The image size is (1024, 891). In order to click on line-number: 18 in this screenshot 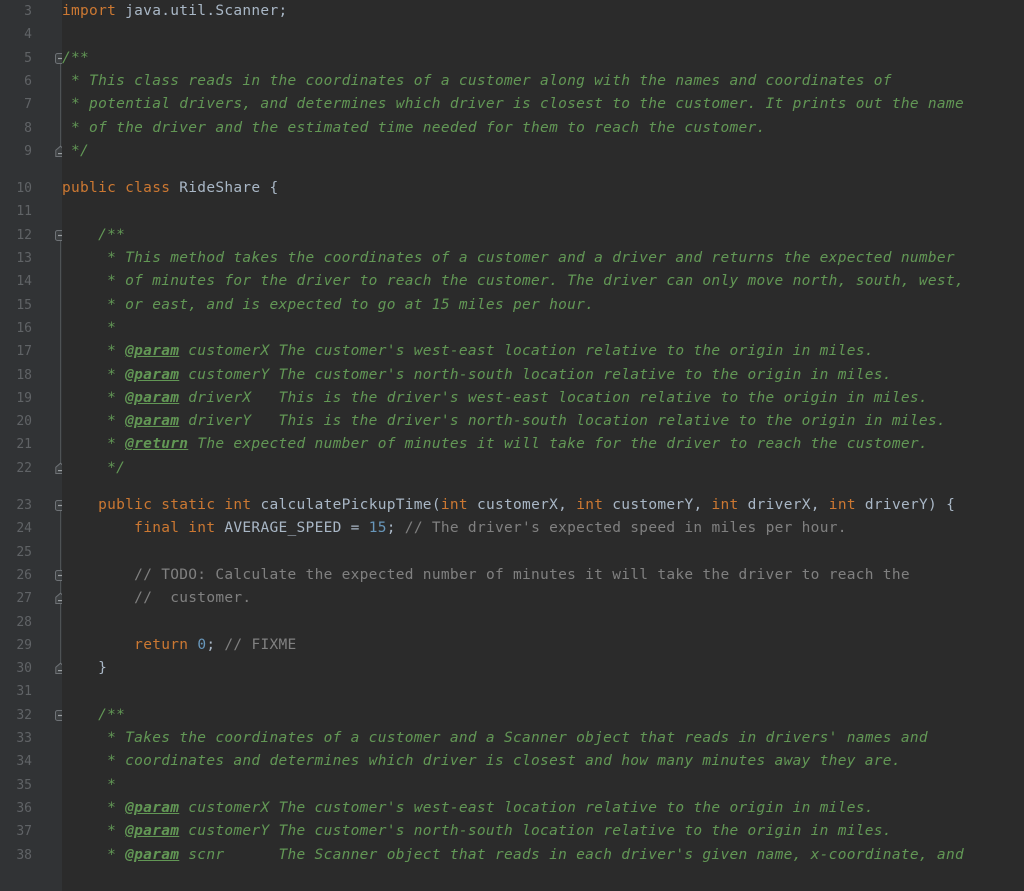, I will do `click(24, 375)`.